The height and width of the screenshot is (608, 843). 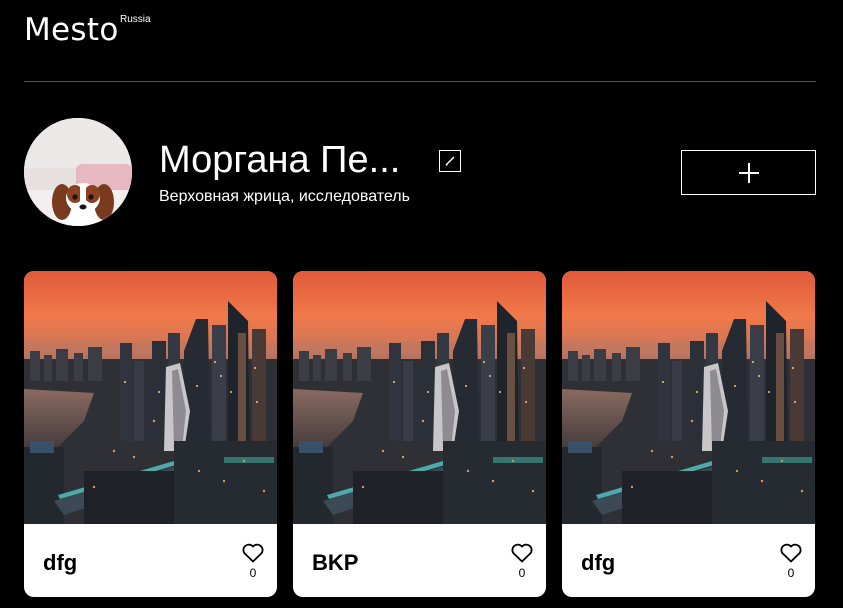 I want to click on card-footer: BKP 0, so click(x=419, y=560).